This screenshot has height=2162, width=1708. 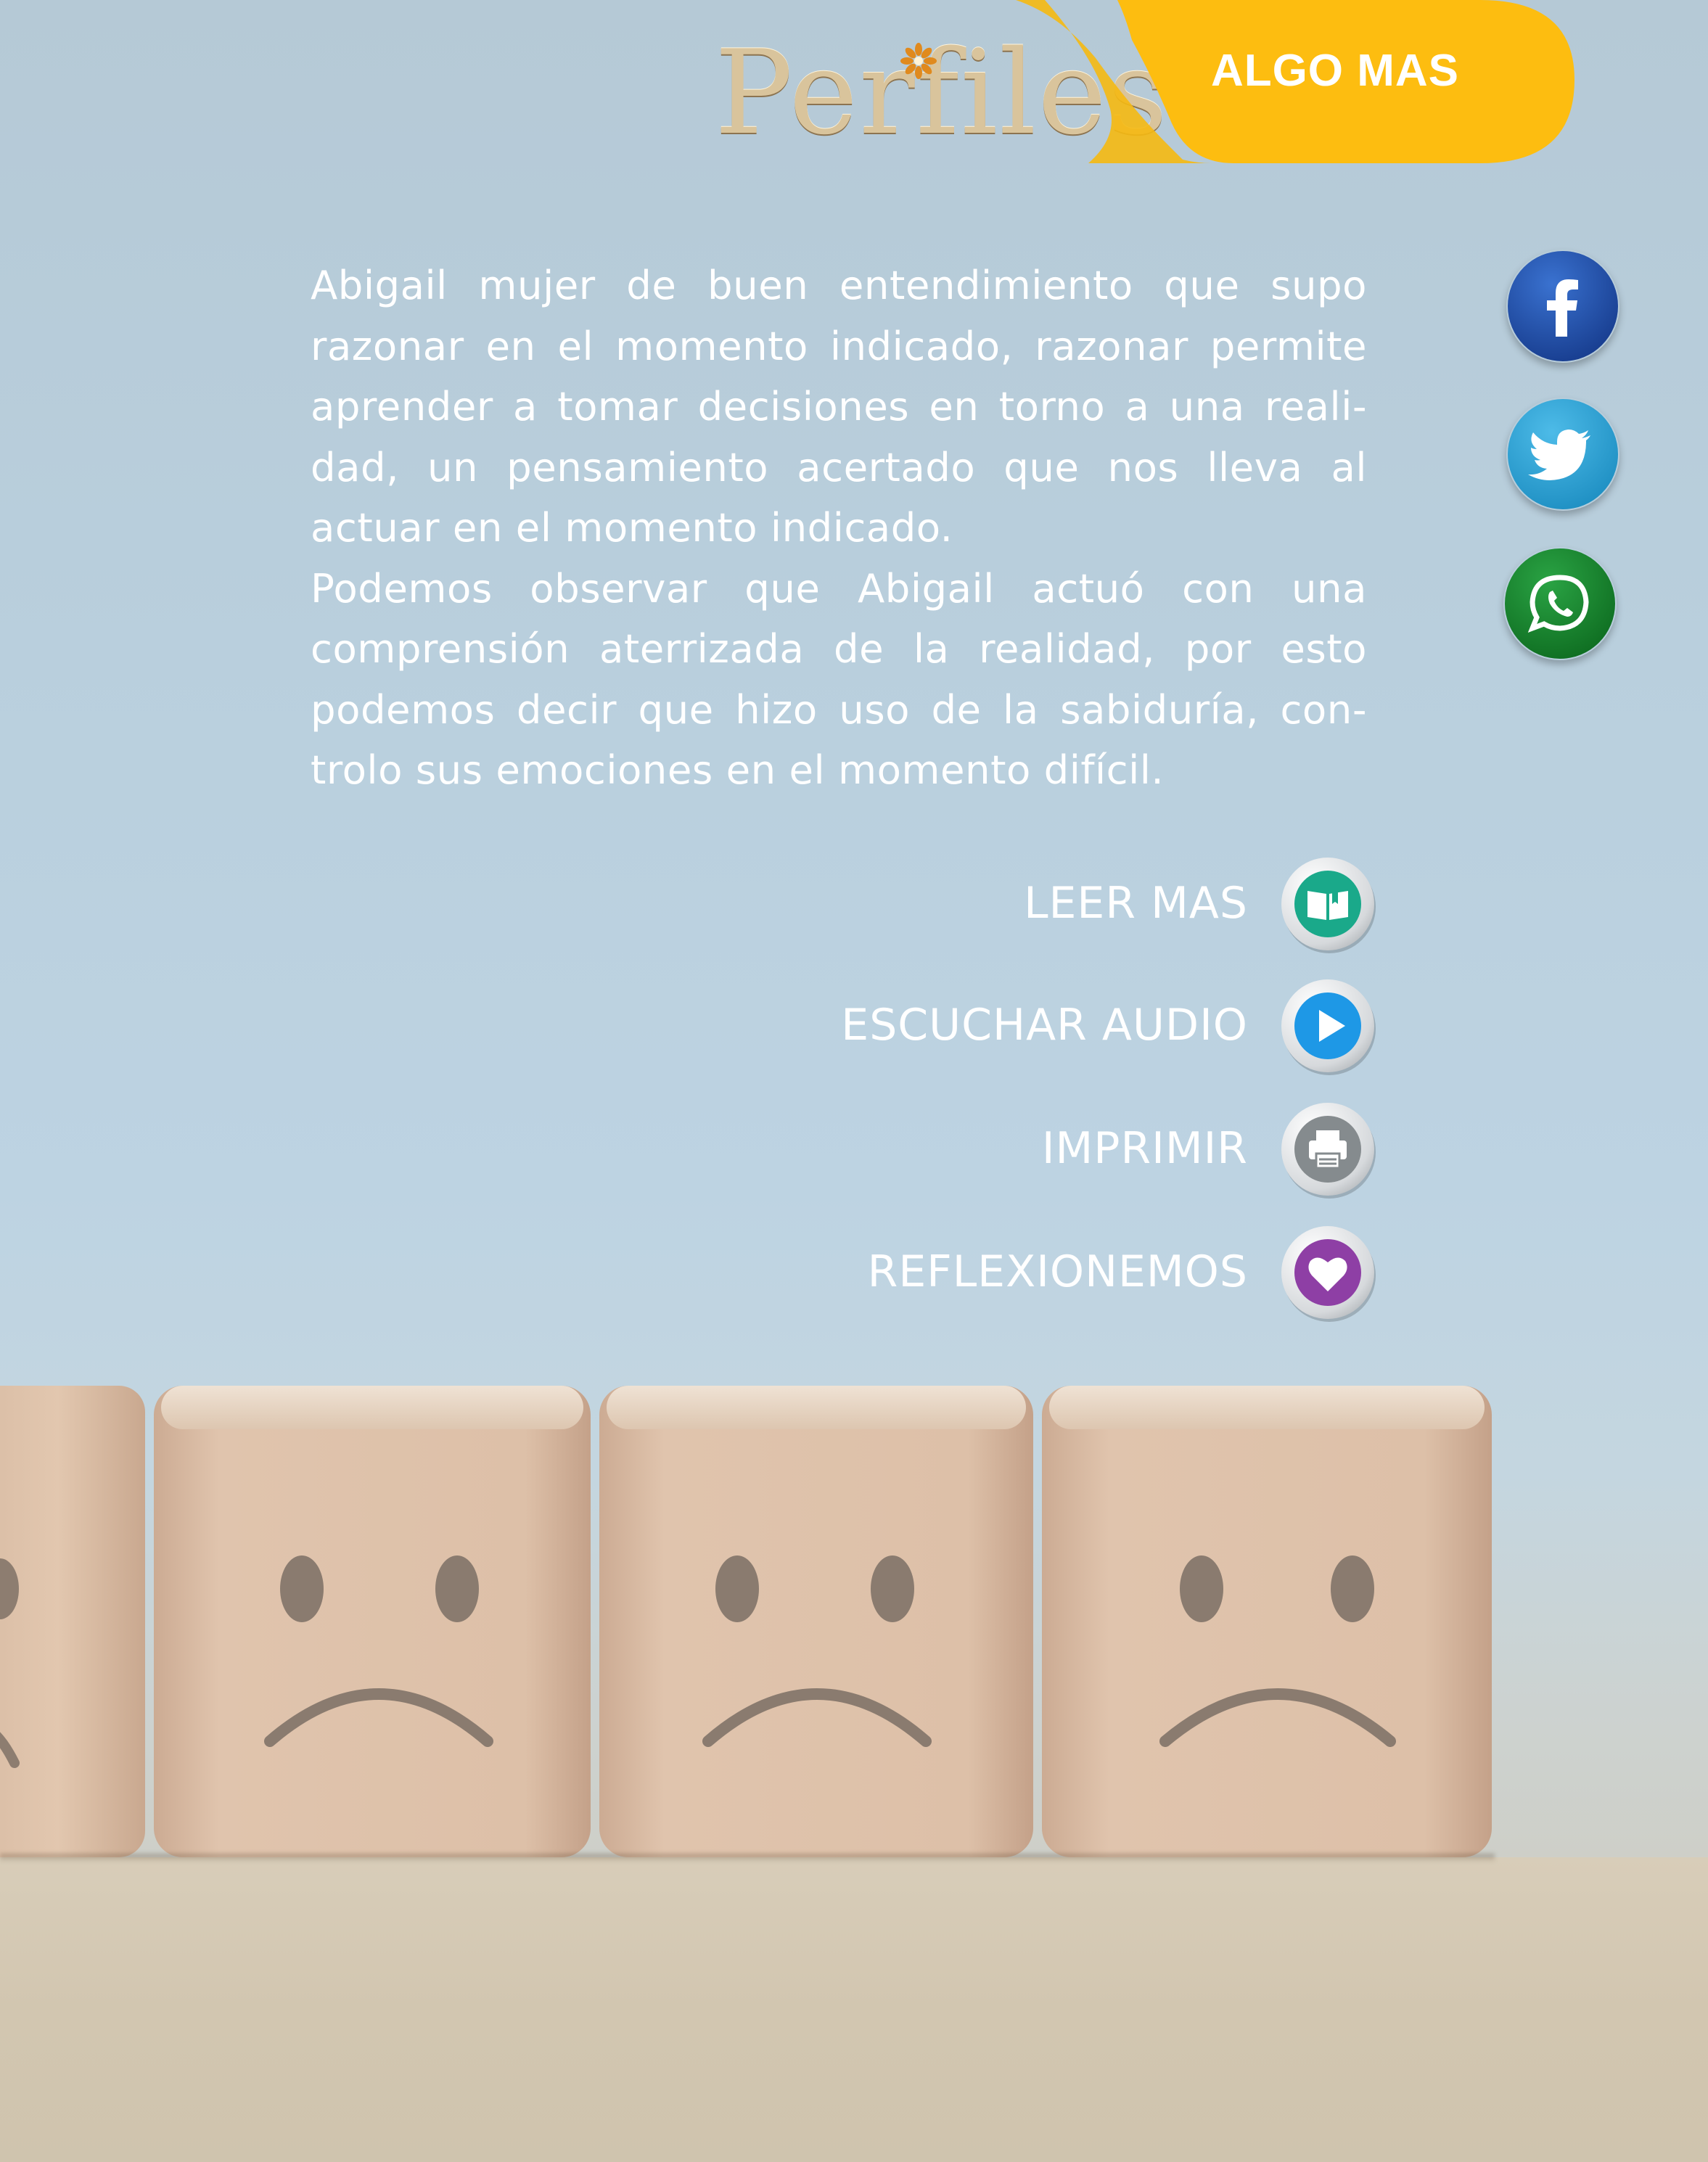 I want to click on facebook-icon, so click(x=1563, y=306).